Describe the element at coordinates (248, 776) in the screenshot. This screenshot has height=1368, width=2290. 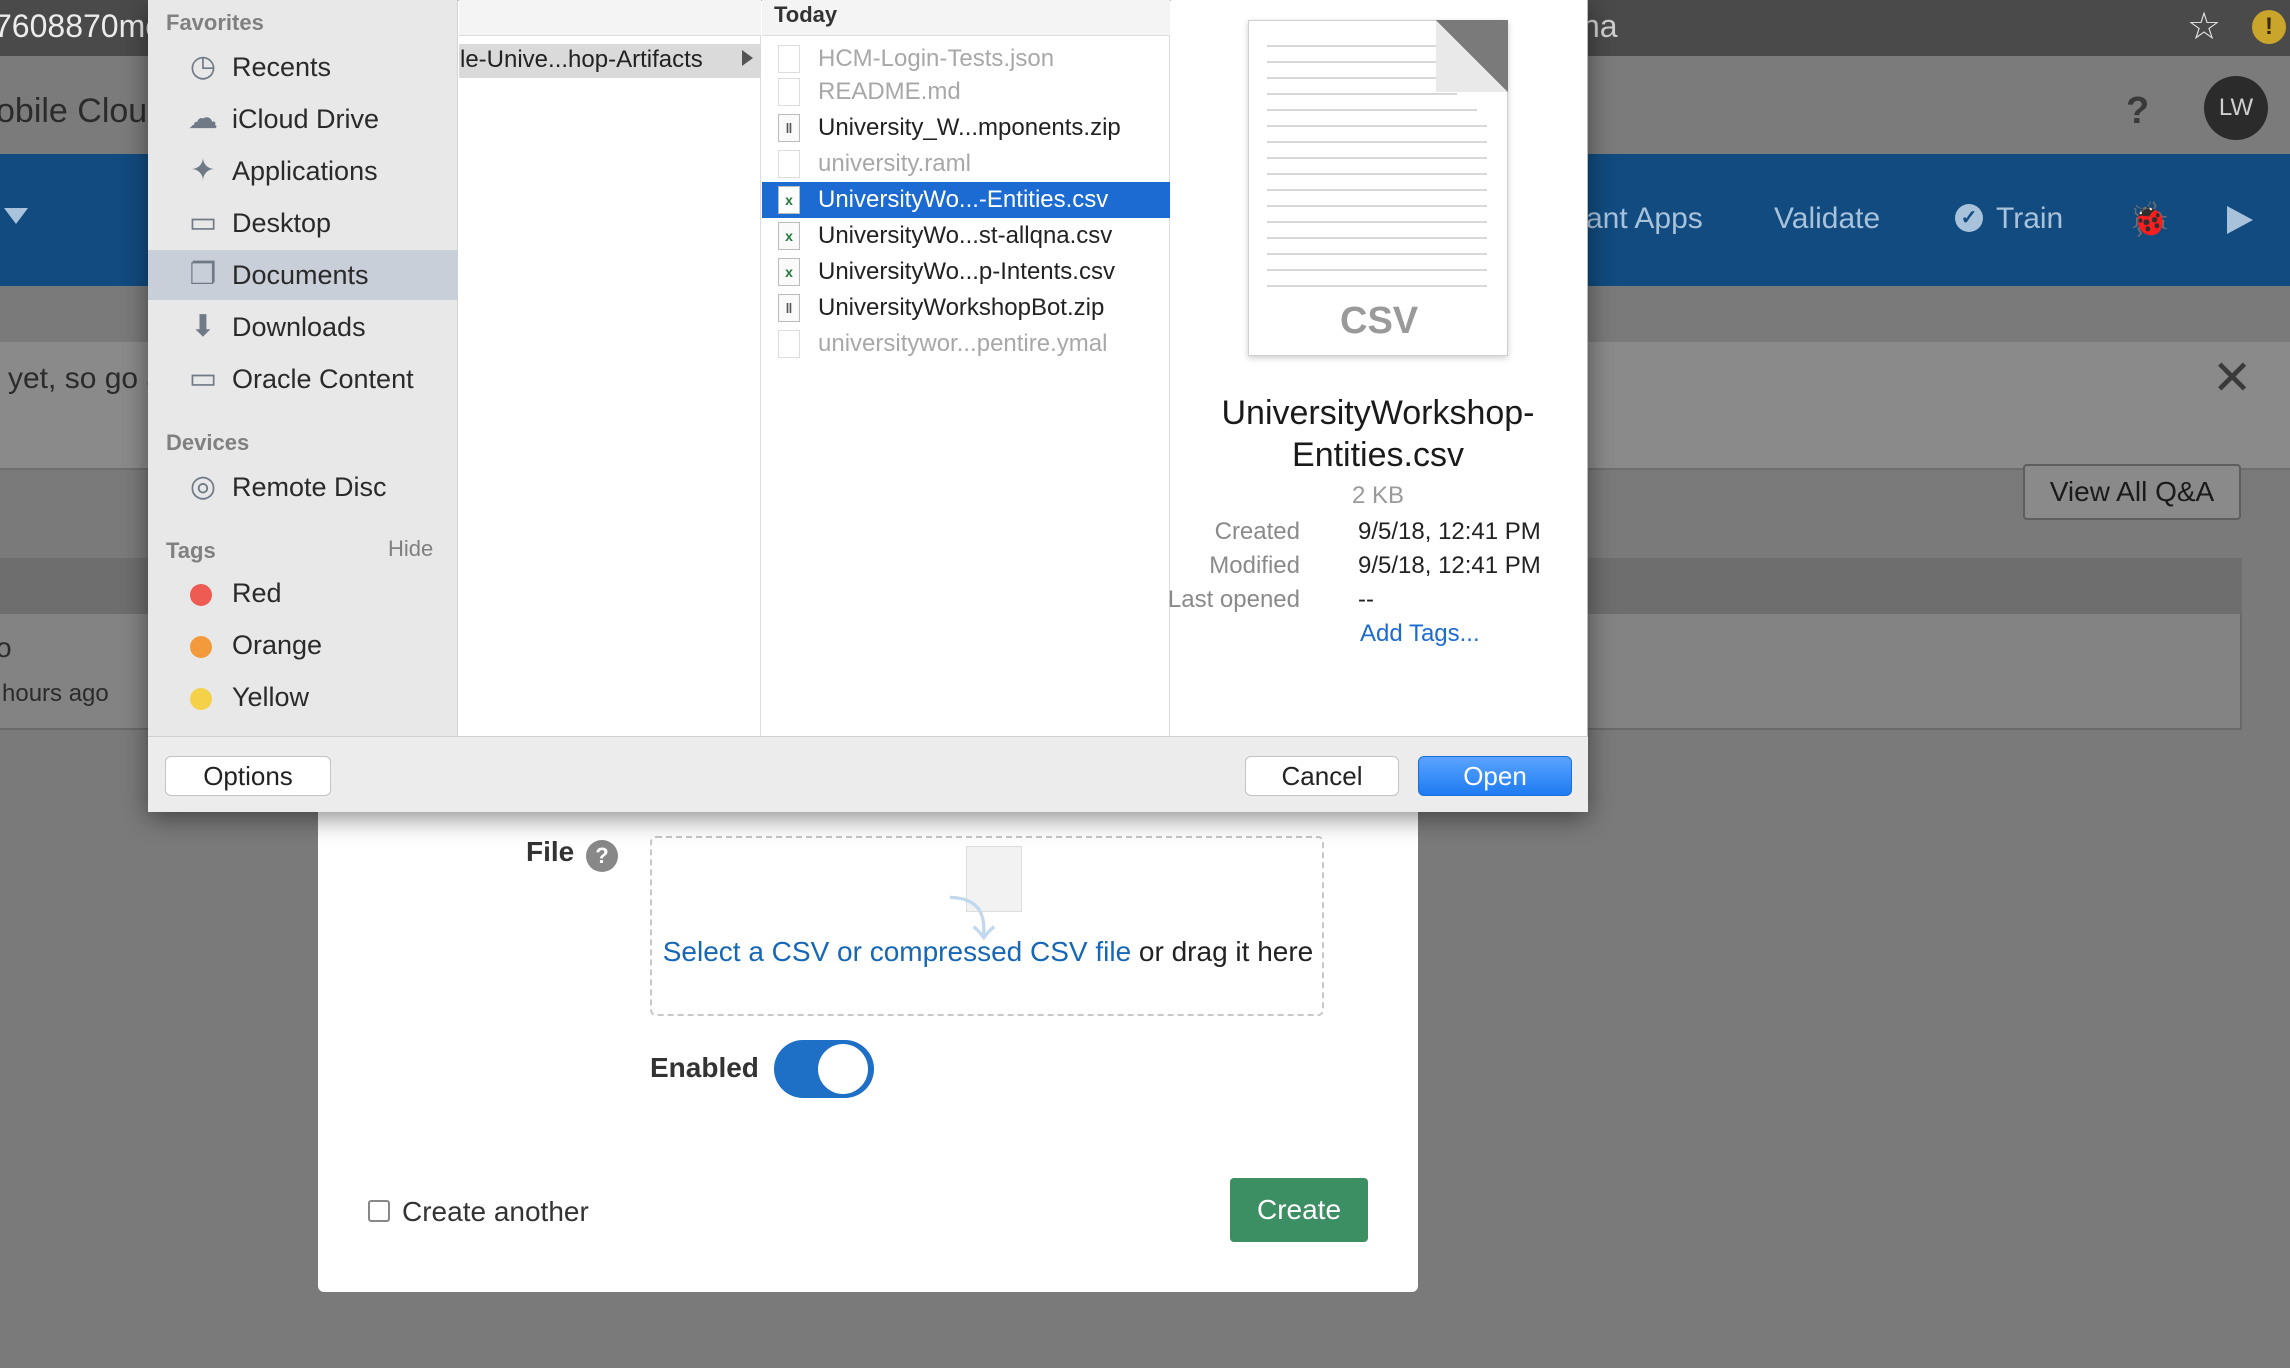
I see `options-button: Options` at that location.